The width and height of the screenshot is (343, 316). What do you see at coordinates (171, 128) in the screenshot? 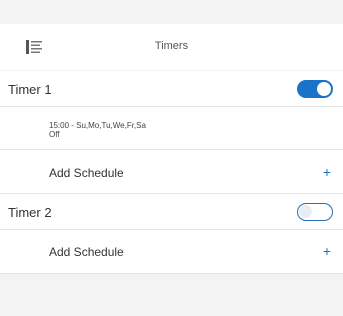
I see `schedule-row: 15:00 - Su,Mo,Tu,We,Fr,Sa Off` at bounding box center [171, 128].